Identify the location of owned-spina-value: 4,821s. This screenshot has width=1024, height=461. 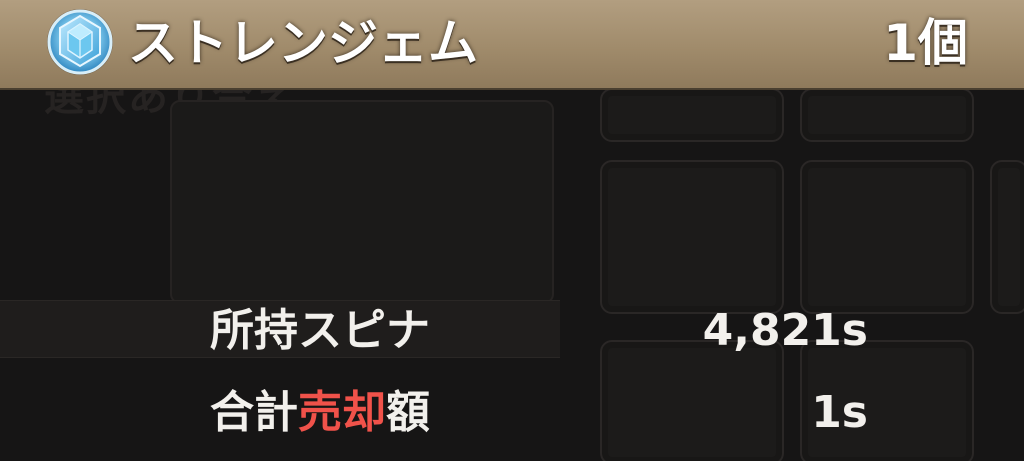
(785, 330).